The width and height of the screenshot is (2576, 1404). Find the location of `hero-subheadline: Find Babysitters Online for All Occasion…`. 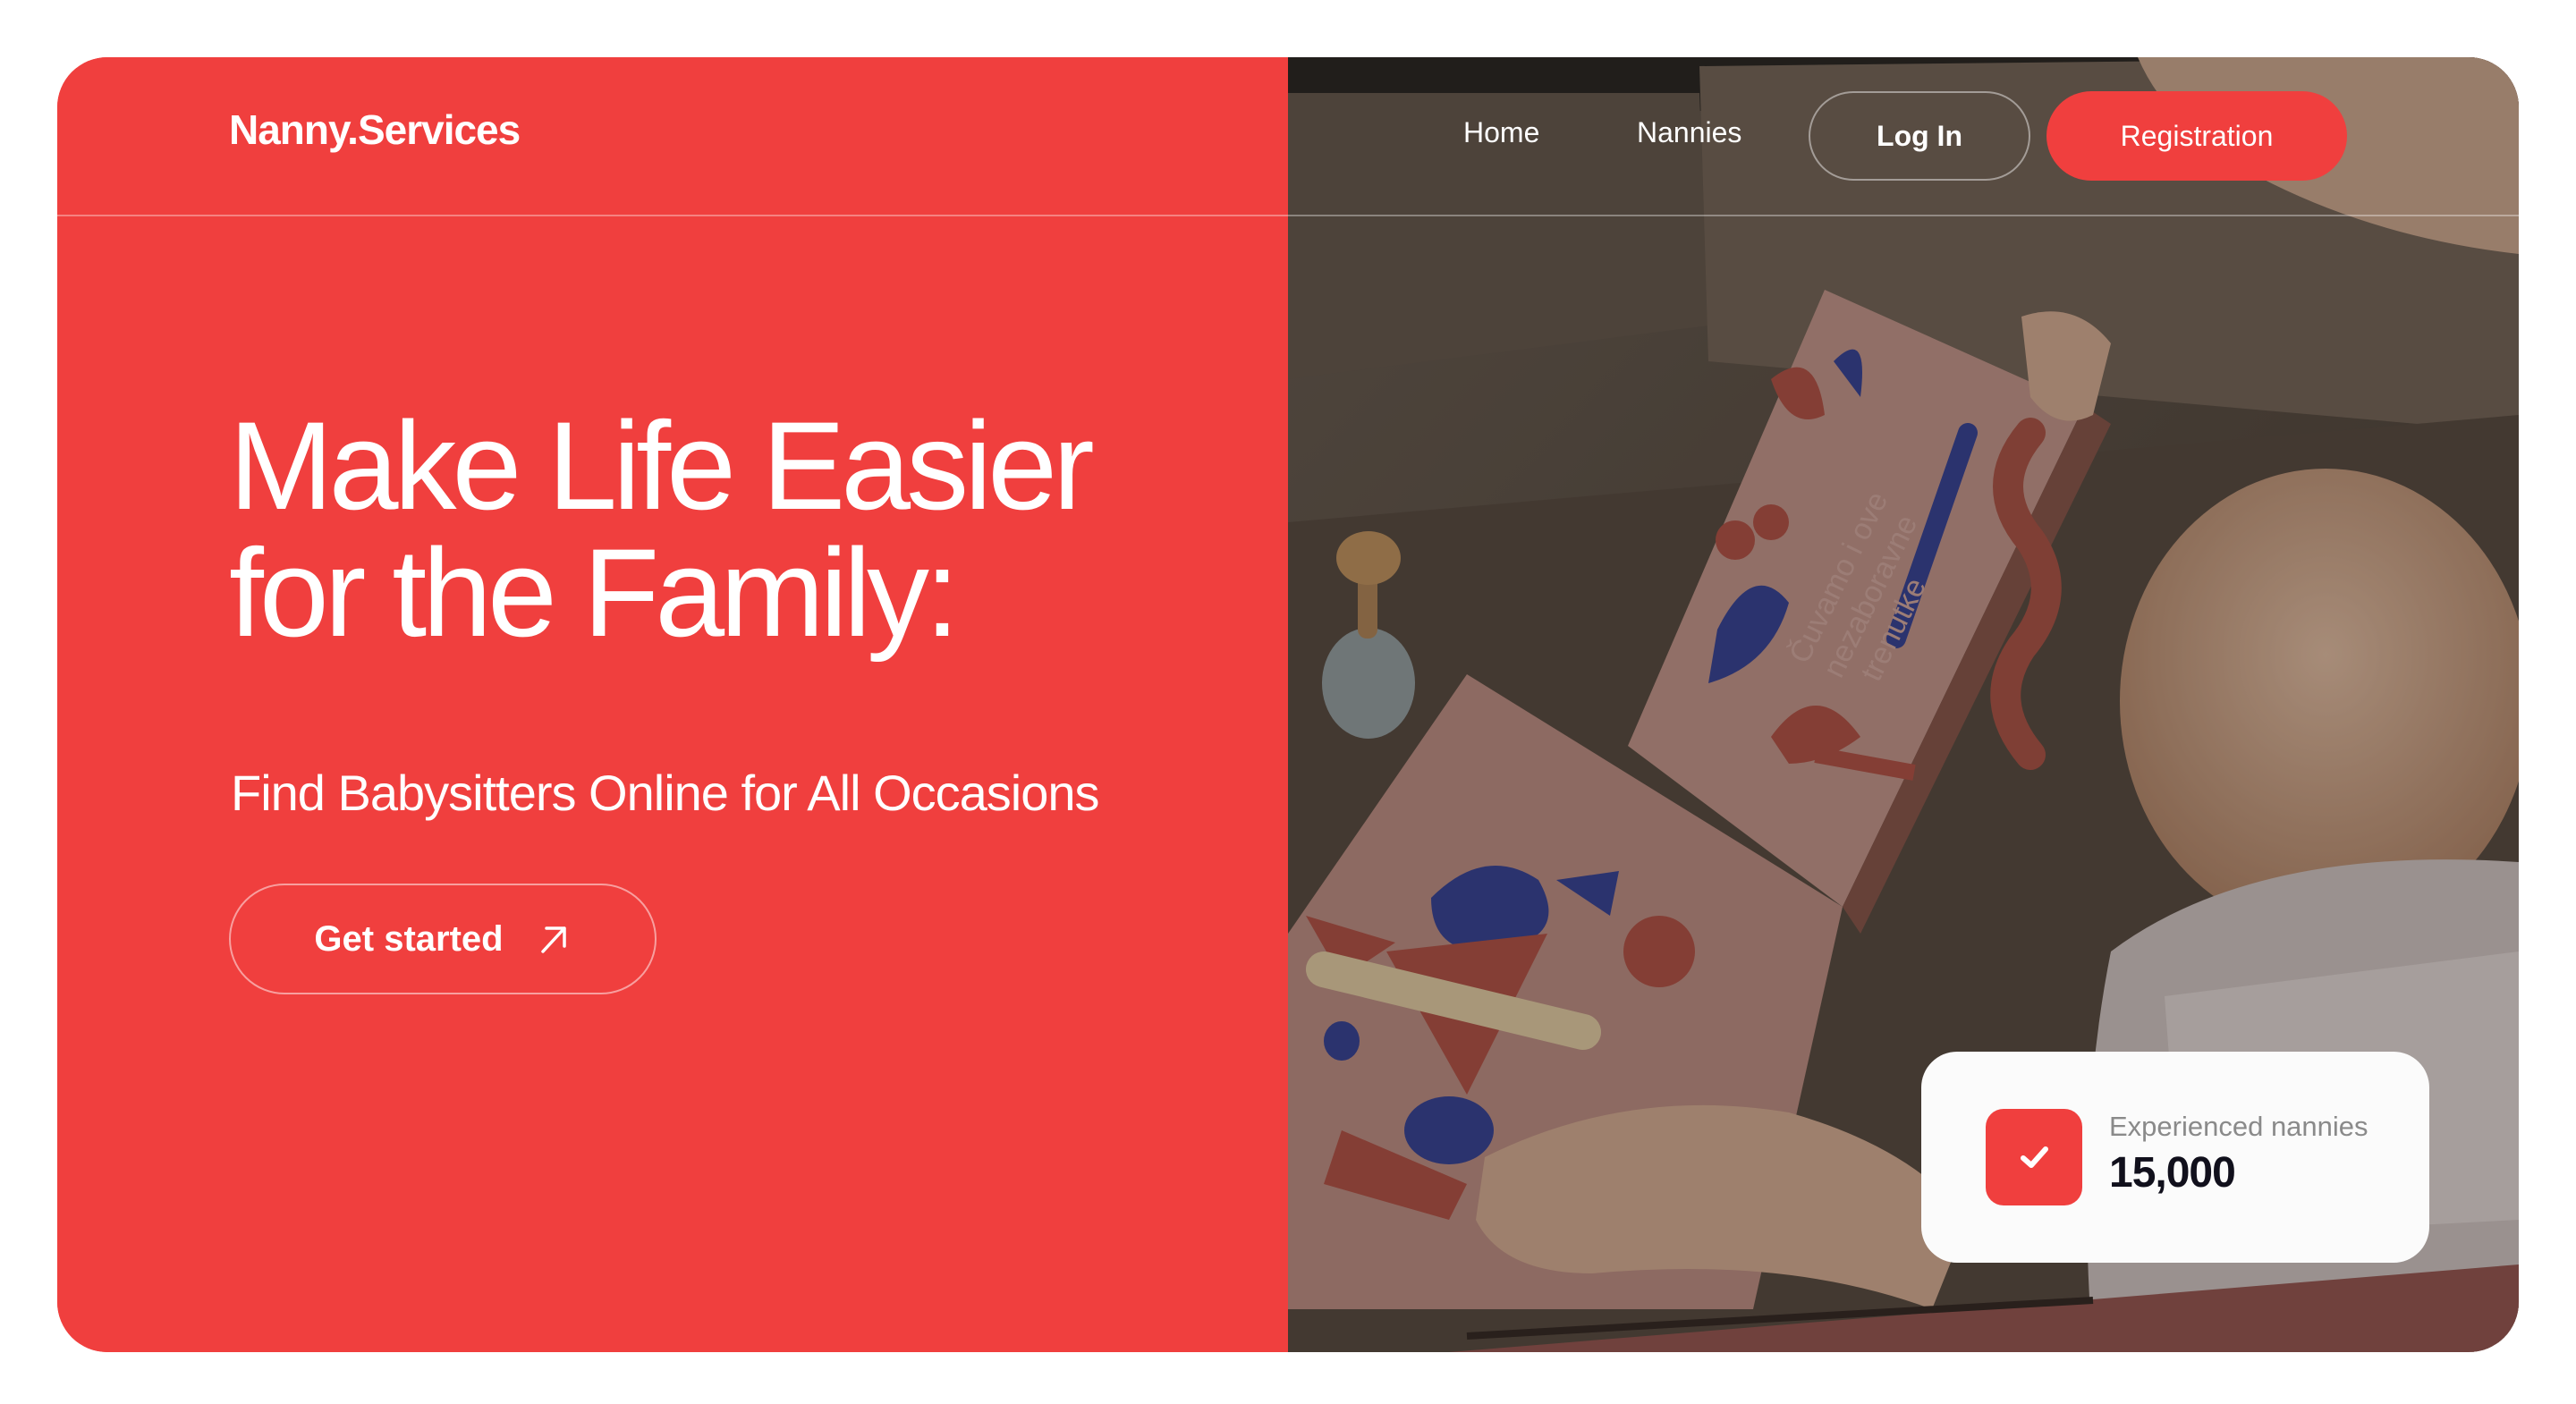

hero-subheadline: Find Babysitters Online for All Occasion… is located at coordinates (665, 793).